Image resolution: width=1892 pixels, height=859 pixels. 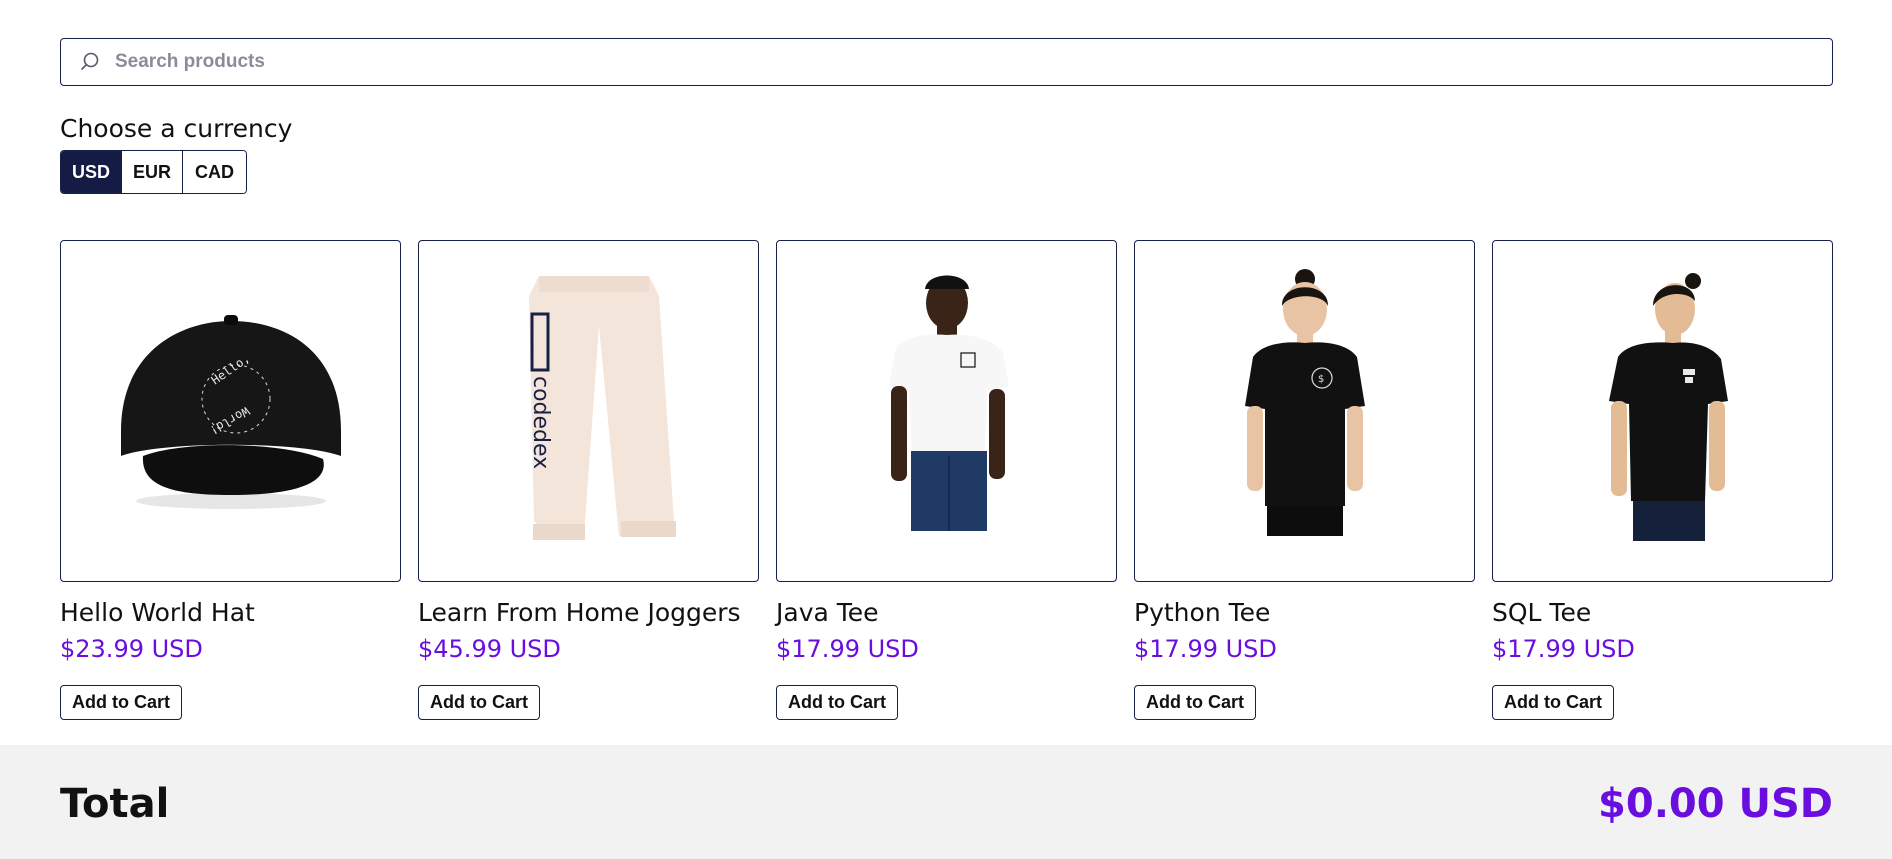 I want to click on total-value: $0.00 USD, so click(x=1715, y=804).